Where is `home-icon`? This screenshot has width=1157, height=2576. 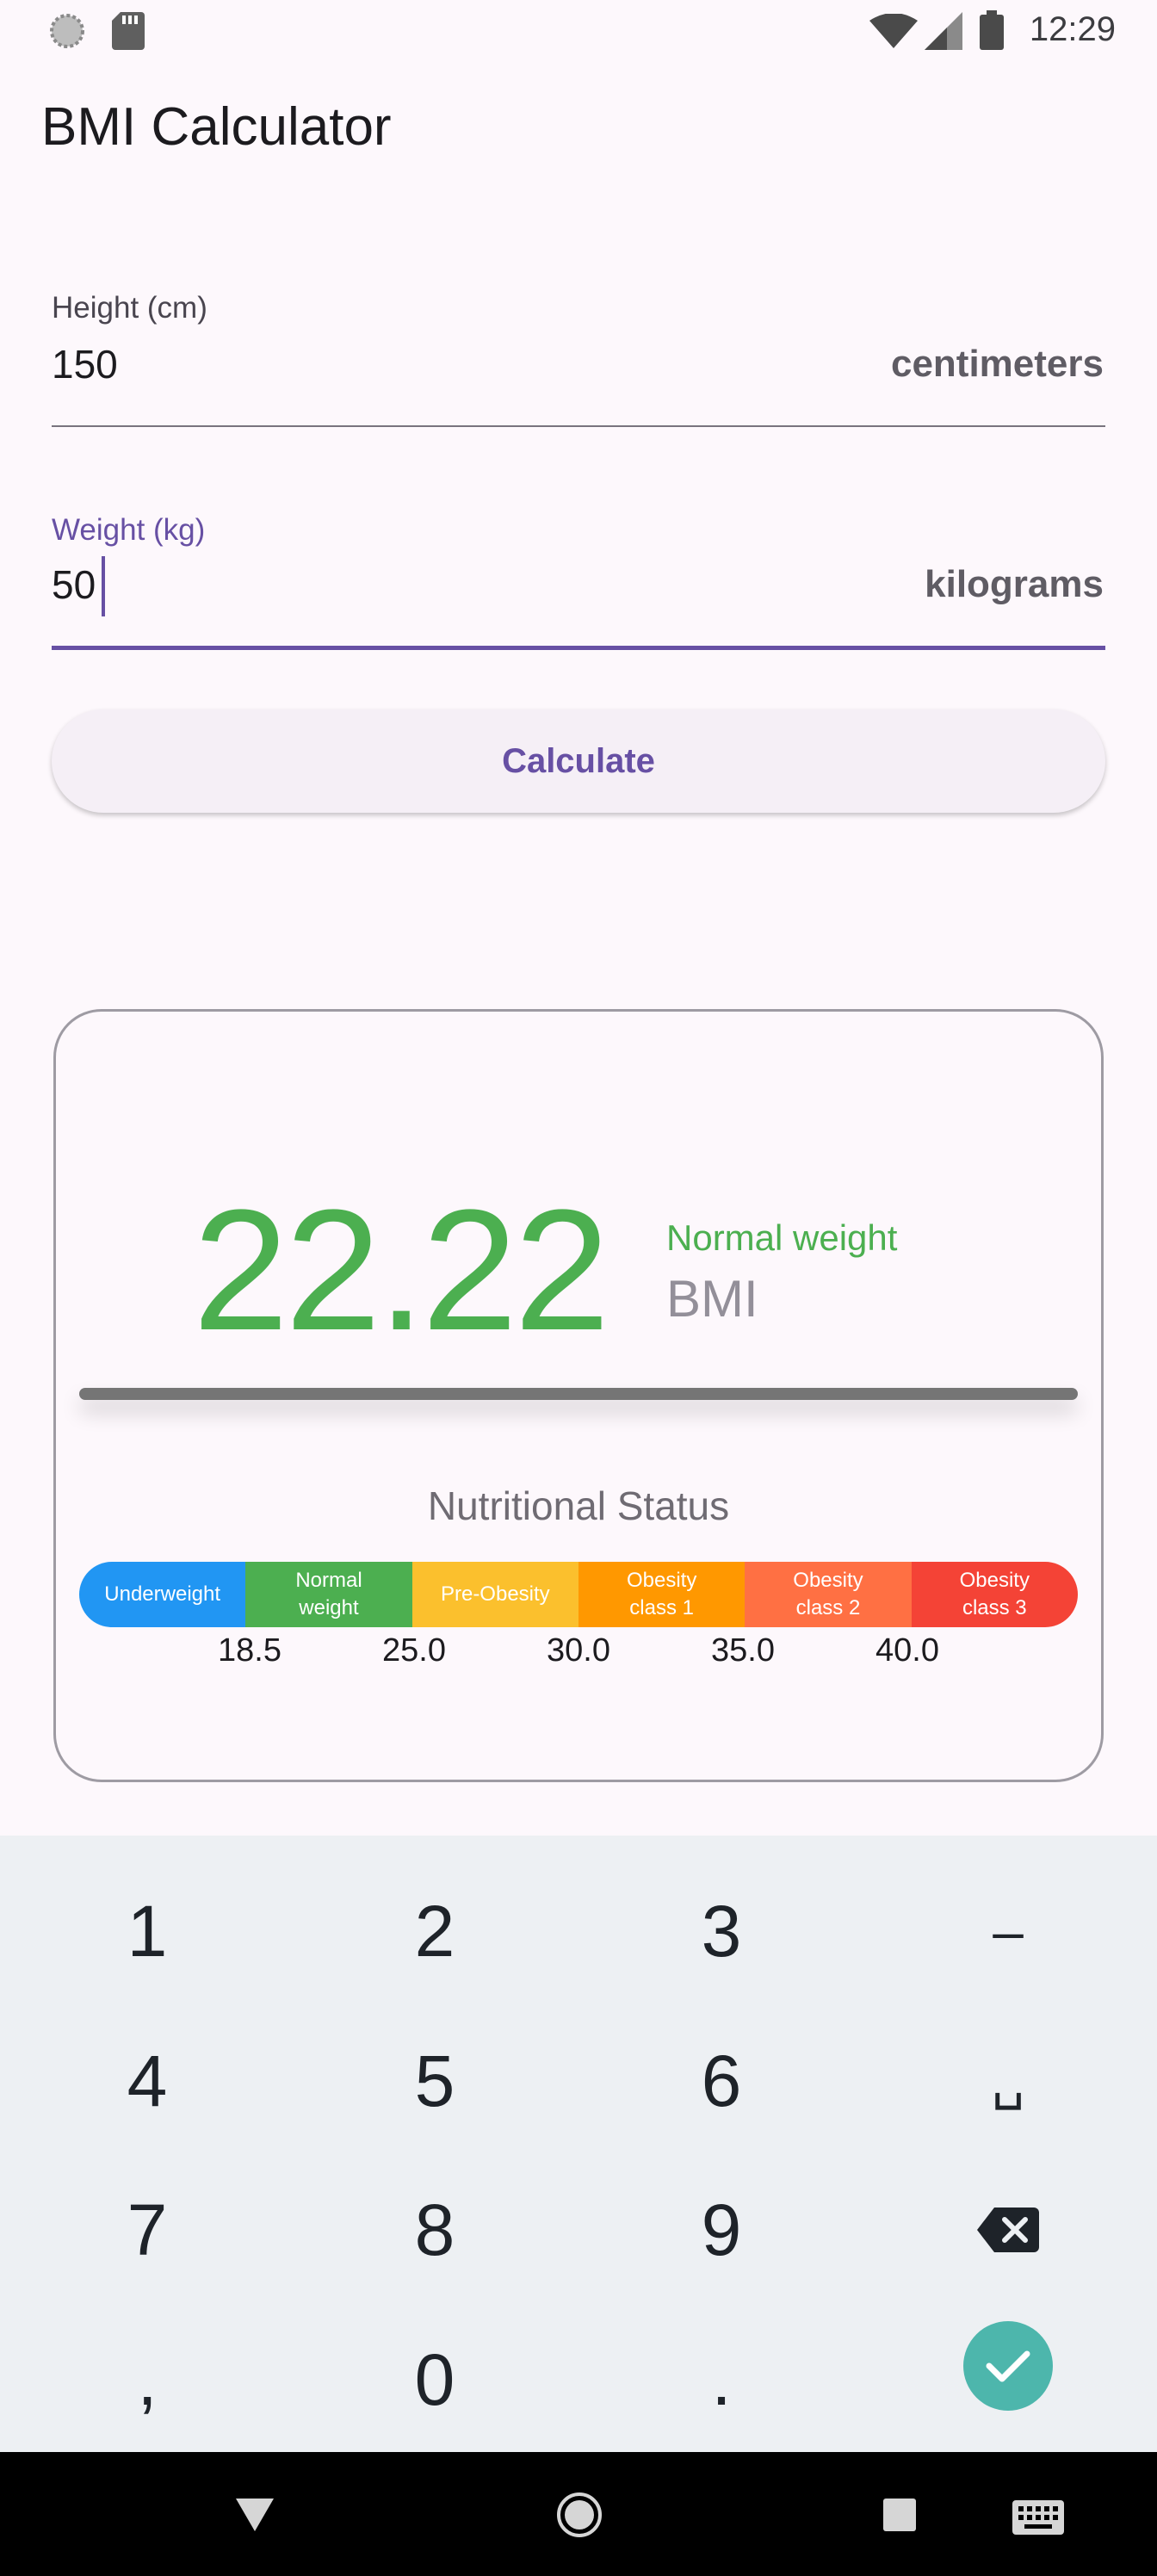 home-icon is located at coordinates (579, 2515).